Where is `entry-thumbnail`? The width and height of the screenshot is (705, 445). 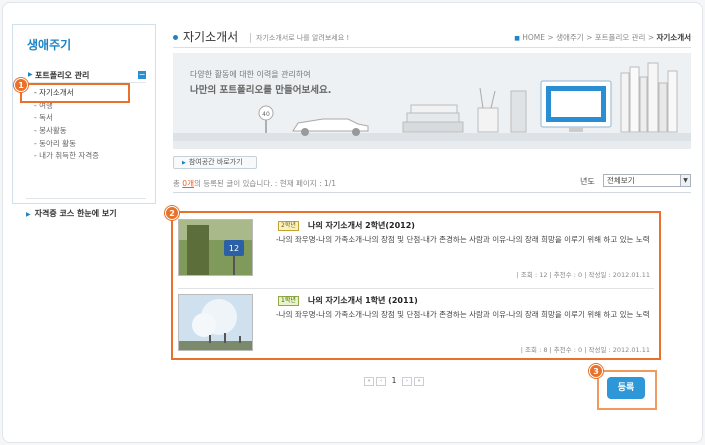
entry-thumbnail is located at coordinates (215, 322).